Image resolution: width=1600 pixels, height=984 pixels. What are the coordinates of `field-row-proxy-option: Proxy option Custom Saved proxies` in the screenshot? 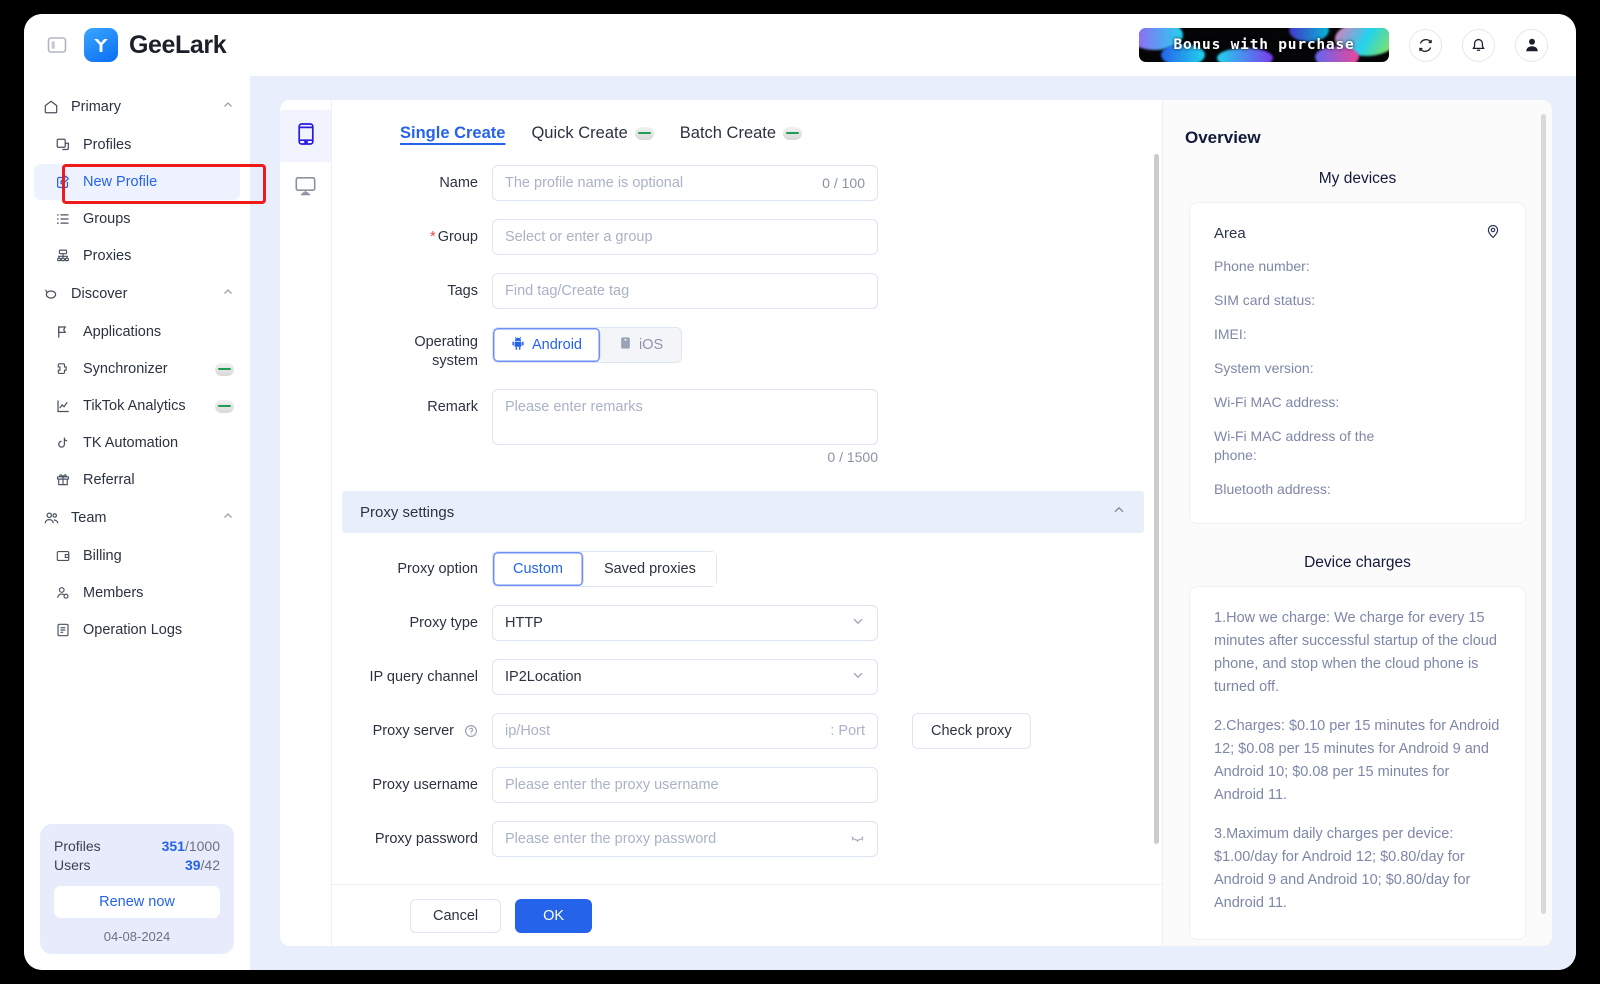 It's located at (747, 569).